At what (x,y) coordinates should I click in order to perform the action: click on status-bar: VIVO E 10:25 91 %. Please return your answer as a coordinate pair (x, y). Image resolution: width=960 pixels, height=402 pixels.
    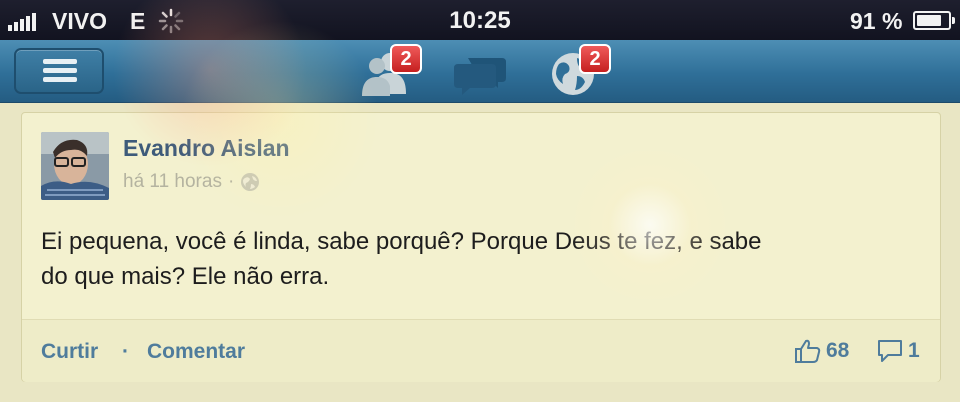
    Looking at the image, I should click on (480, 20).